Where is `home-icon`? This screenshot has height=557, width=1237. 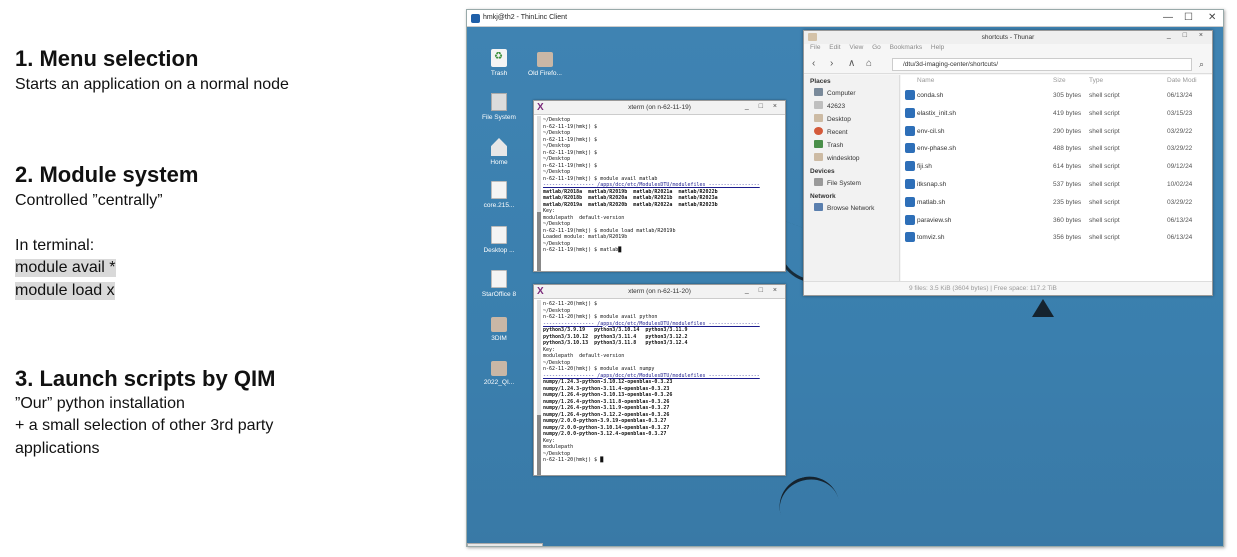
home-icon is located at coordinates (499, 147).